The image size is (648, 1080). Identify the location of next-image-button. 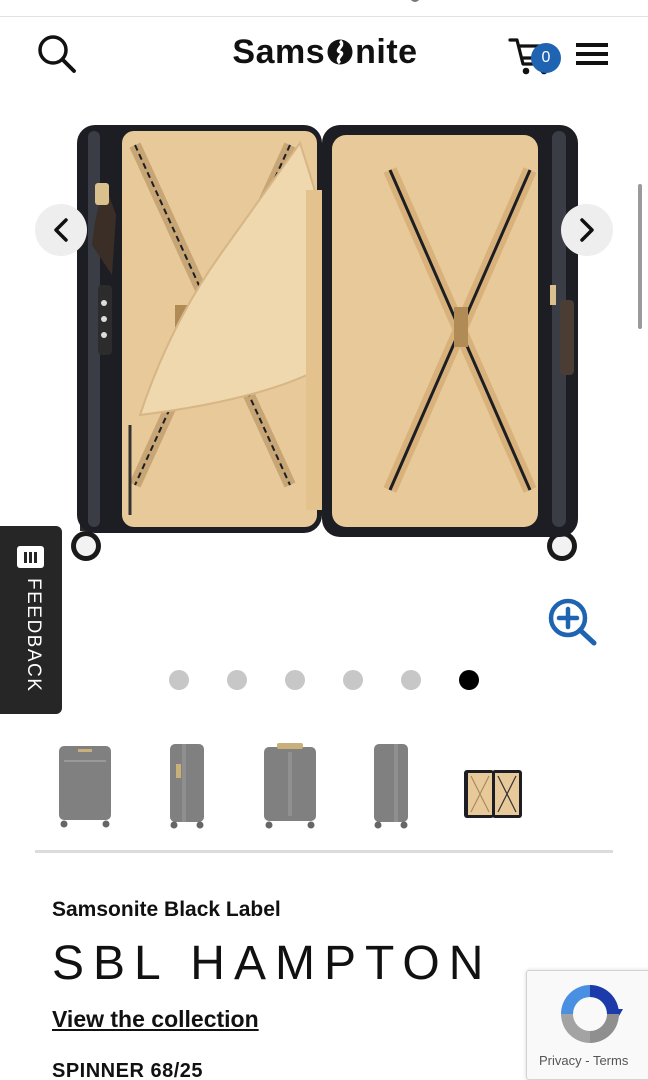
(587, 230).